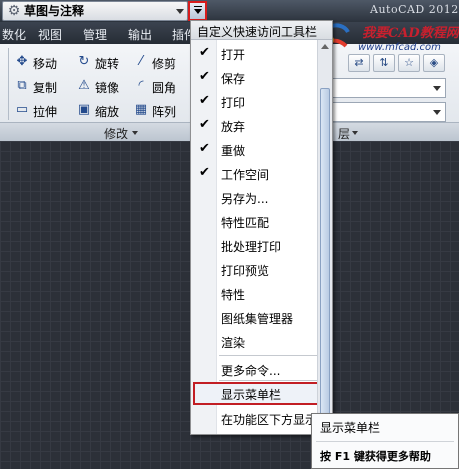 The height and width of the screenshot is (469, 459). Describe the element at coordinates (233, 55) in the screenshot. I see `menu-item-label: 打开` at that location.